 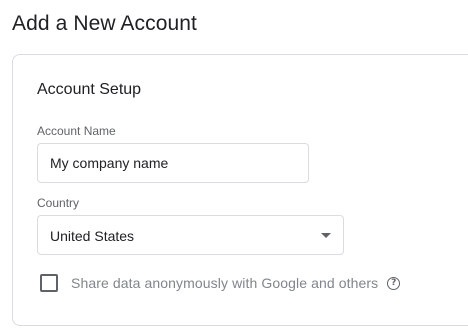 I want to click on country-select: United States, so click(x=190, y=235).